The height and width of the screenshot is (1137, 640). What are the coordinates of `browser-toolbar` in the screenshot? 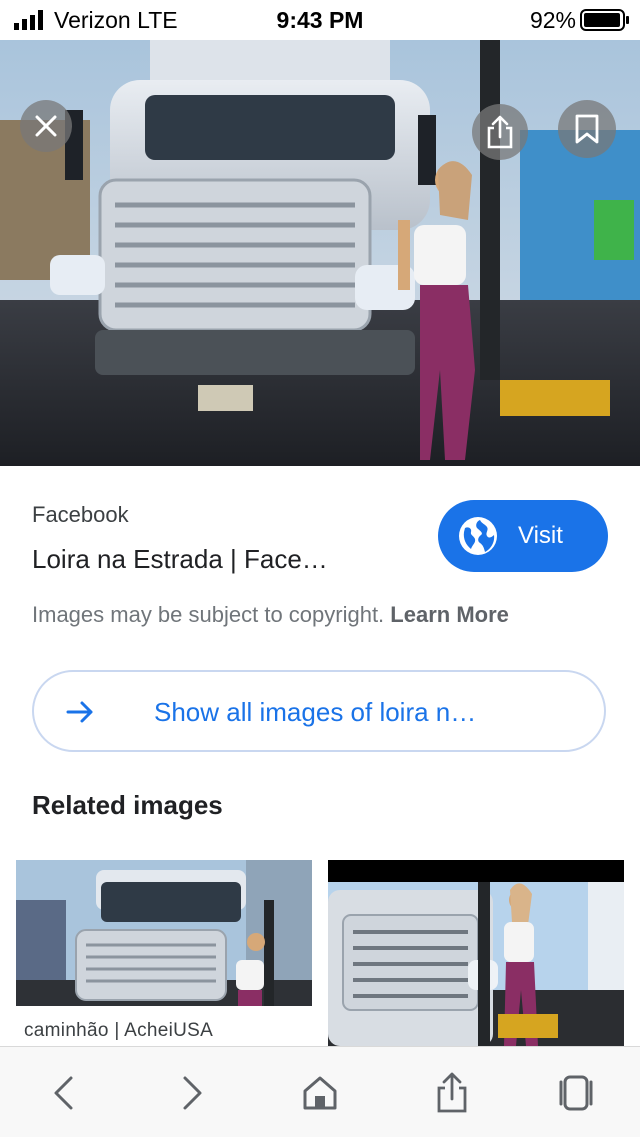 It's located at (320, 1091).